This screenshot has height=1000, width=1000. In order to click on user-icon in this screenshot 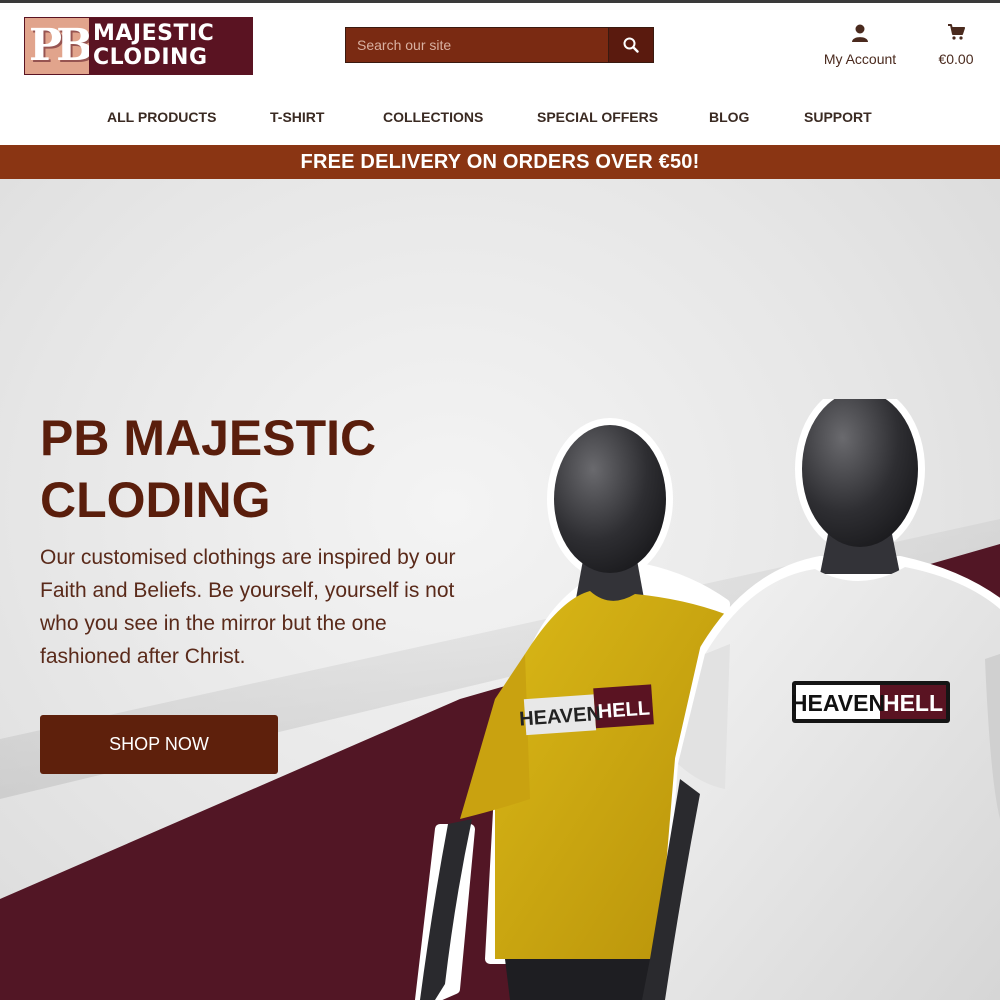, I will do `click(860, 34)`.